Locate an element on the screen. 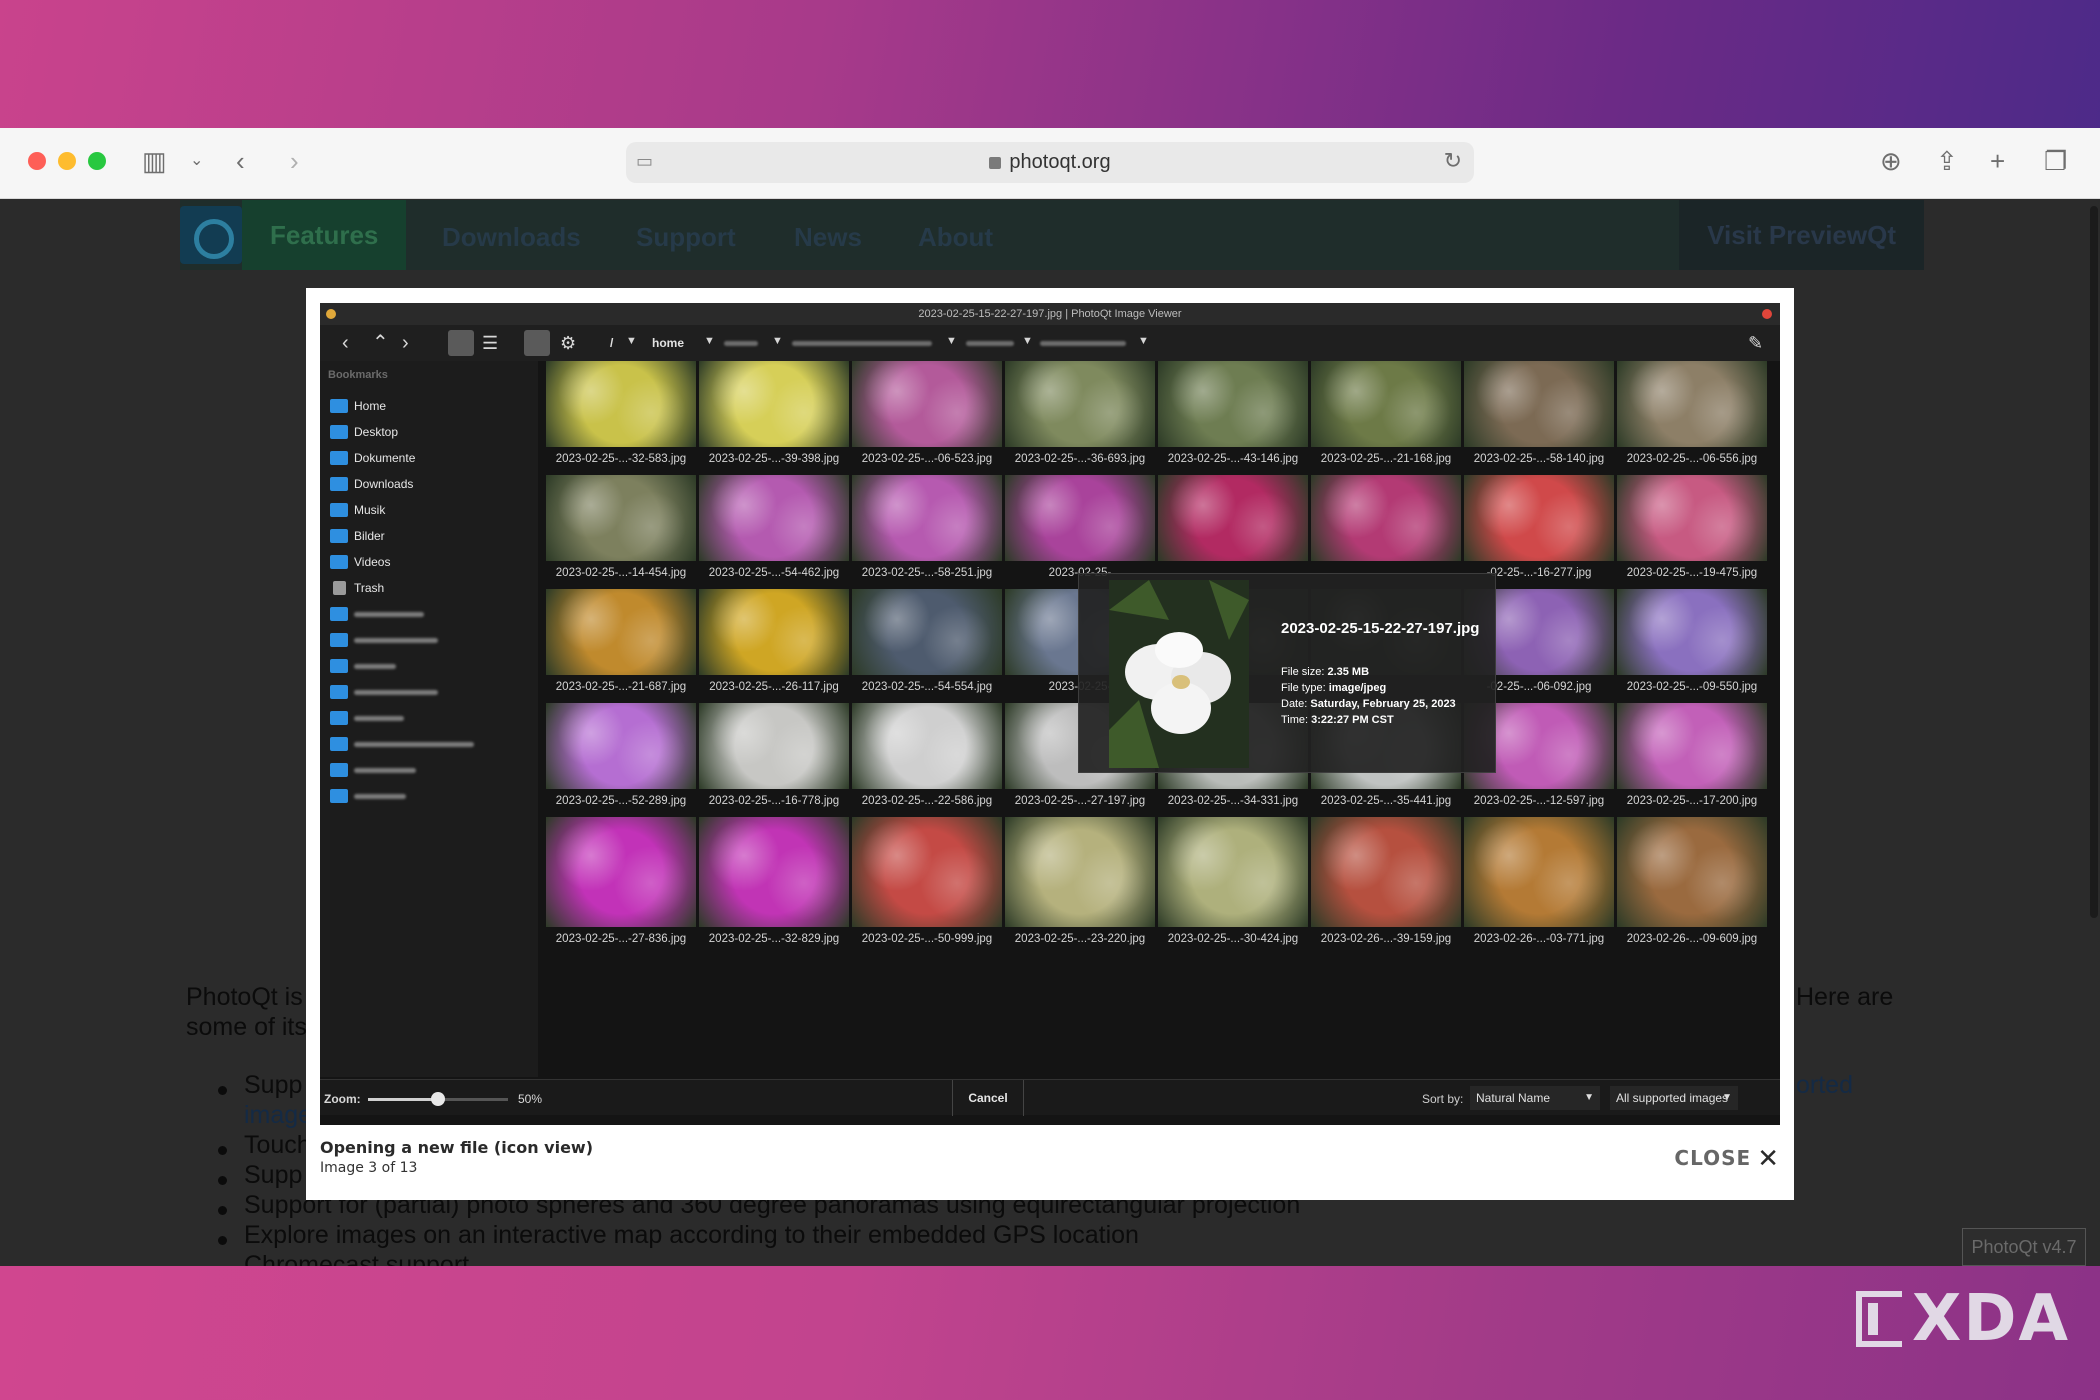  path-home: home is located at coordinates (668, 343).